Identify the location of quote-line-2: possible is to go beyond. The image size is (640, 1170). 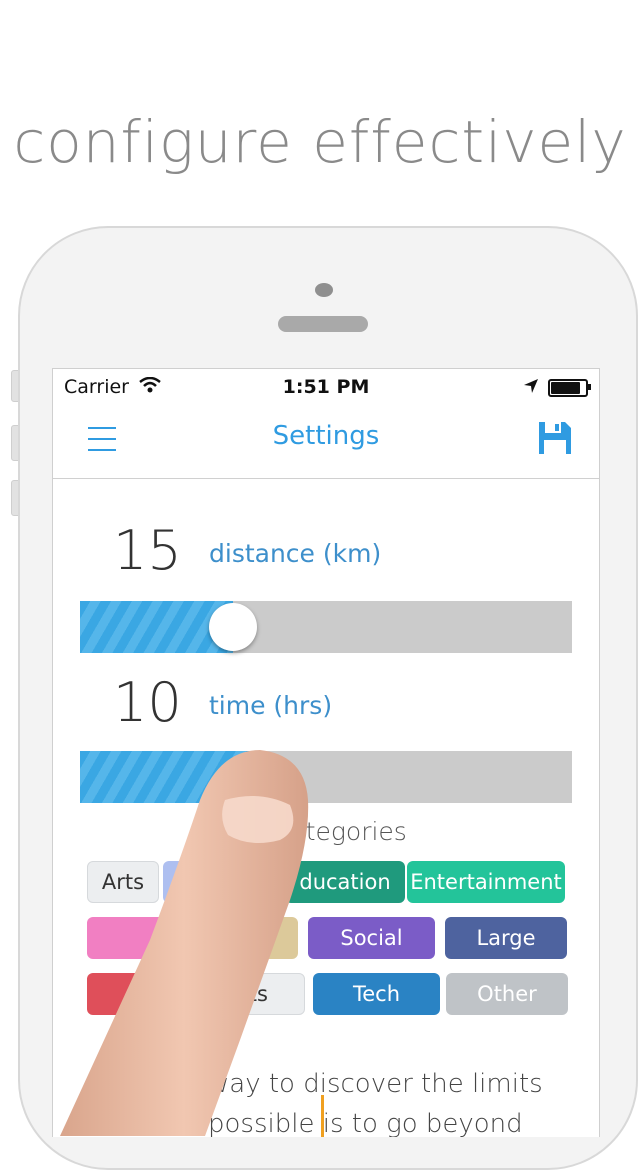
(365, 1123).